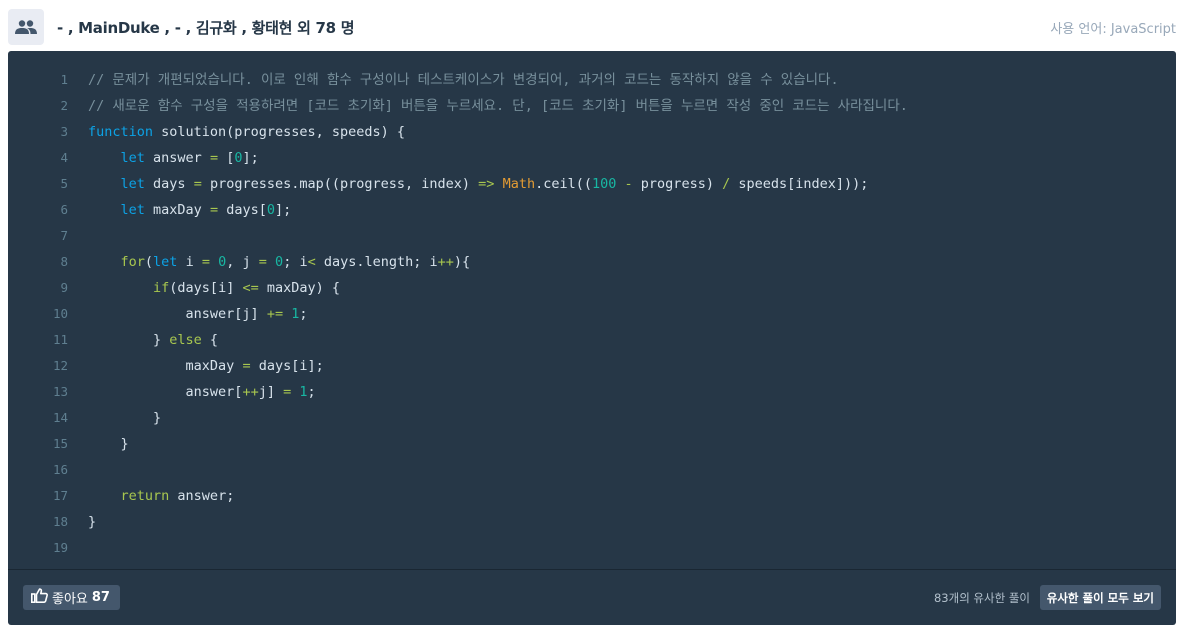 The width and height of the screenshot is (1180, 629). What do you see at coordinates (299, 288) in the screenshot?
I see `code-token: maxDay) {` at bounding box center [299, 288].